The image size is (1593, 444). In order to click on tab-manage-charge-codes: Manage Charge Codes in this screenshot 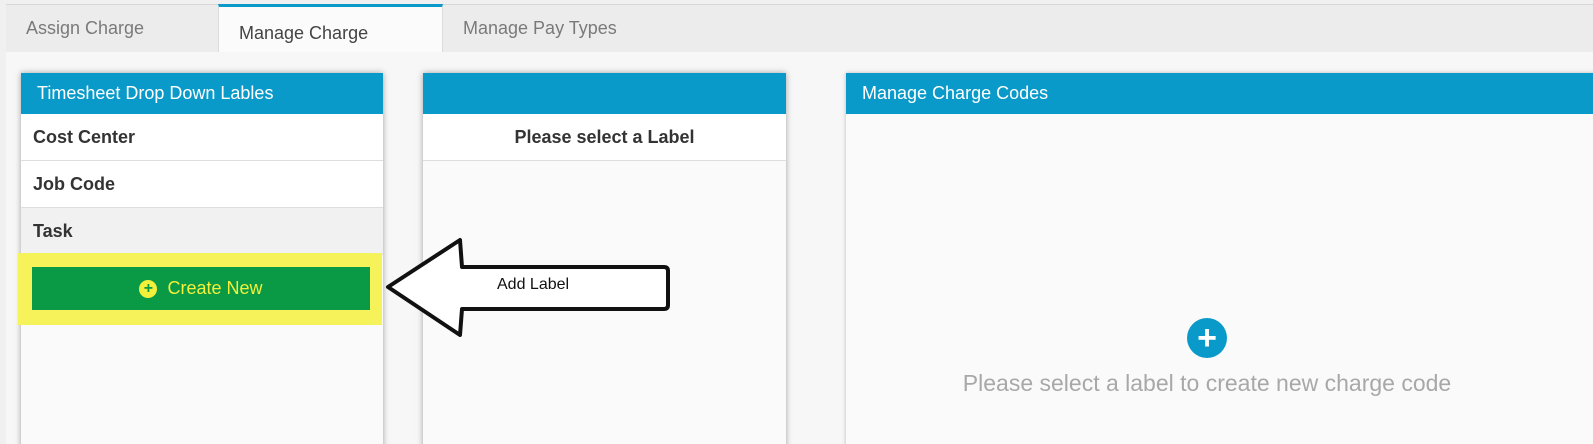, I will do `click(330, 49)`.